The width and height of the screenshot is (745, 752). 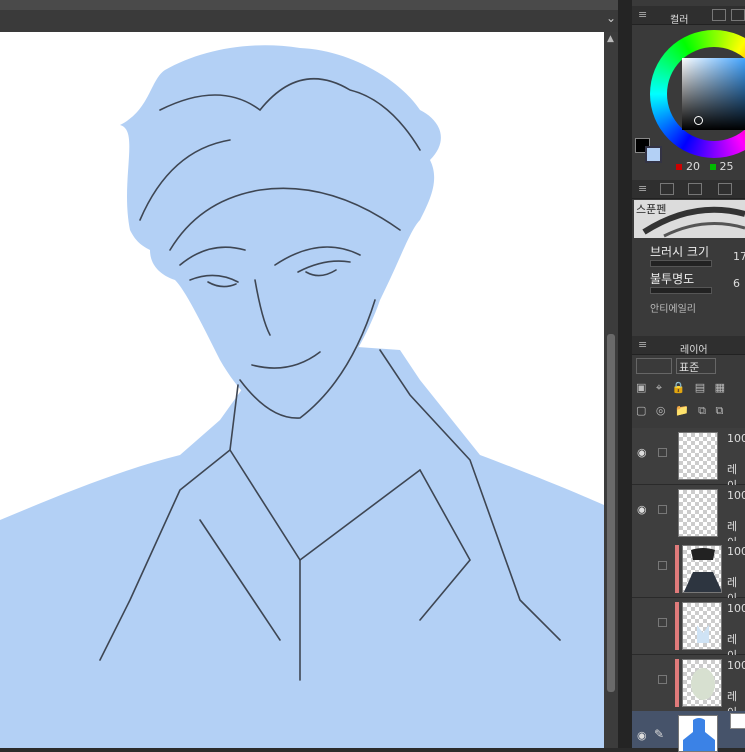 I want to click on blend-mode-value: 표준, so click(x=689, y=367).